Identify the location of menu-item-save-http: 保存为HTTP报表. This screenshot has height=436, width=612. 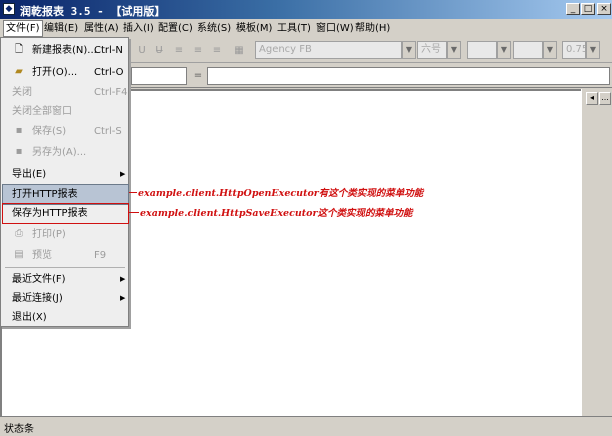
(65, 213).